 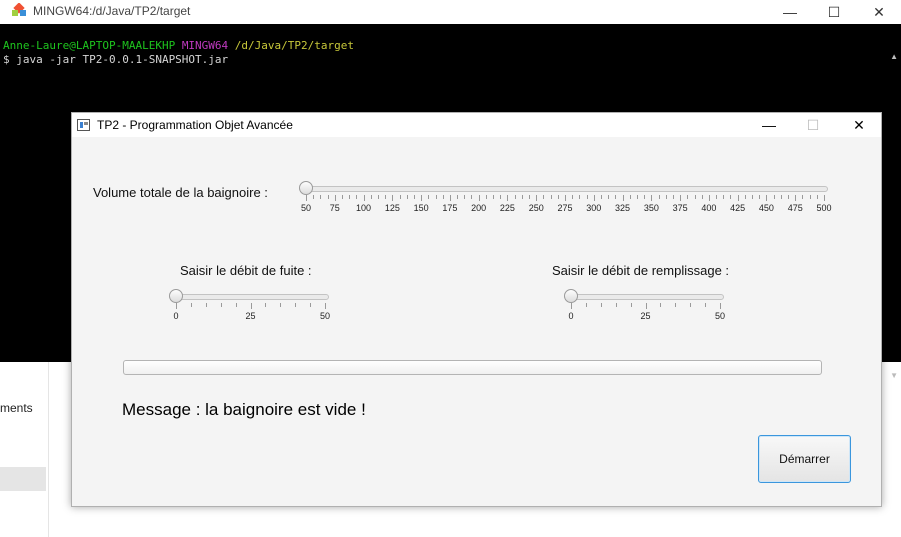 I want to click on start-button: Démarrer, so click(x=804, y=459).